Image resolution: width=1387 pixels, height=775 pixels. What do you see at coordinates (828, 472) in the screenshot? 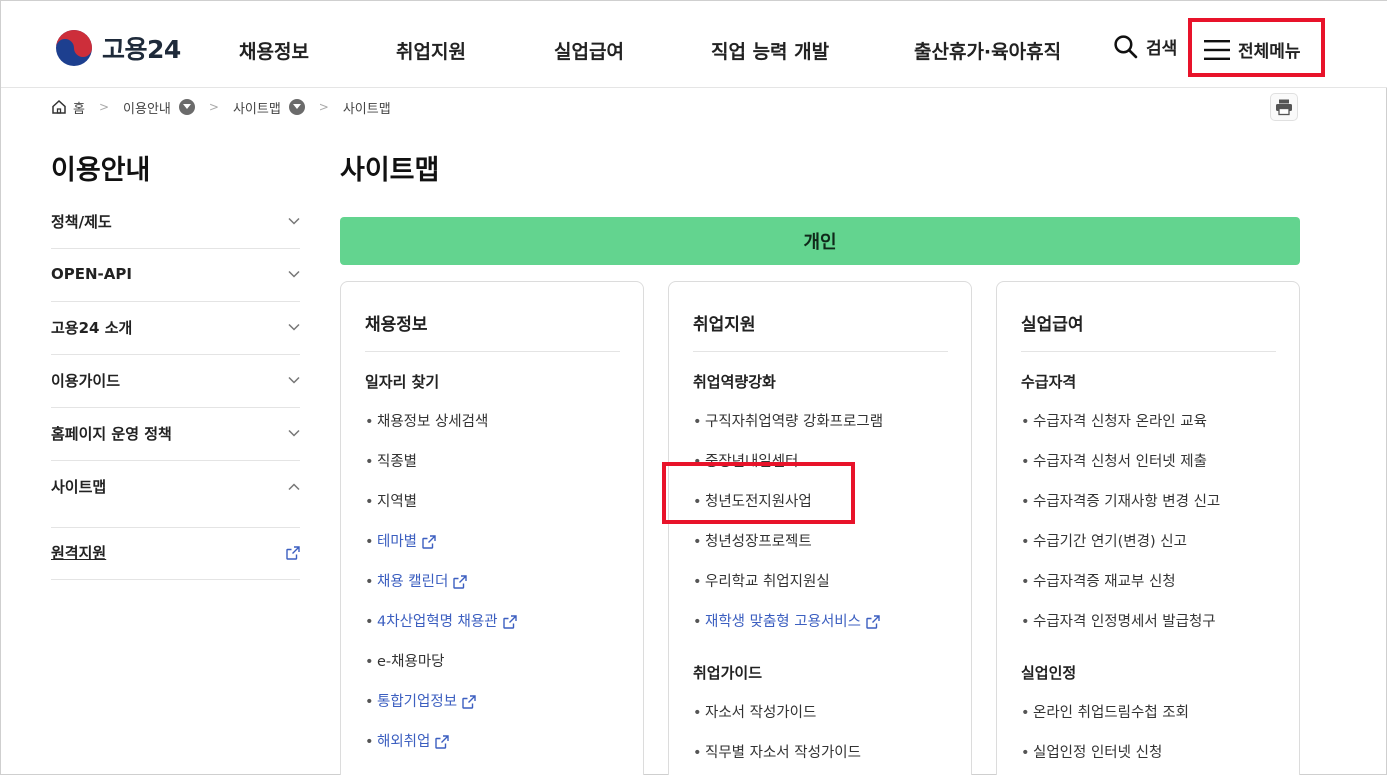
I see `sitemap-link: • 중장년내일센터` at bounding box center [828, 472].